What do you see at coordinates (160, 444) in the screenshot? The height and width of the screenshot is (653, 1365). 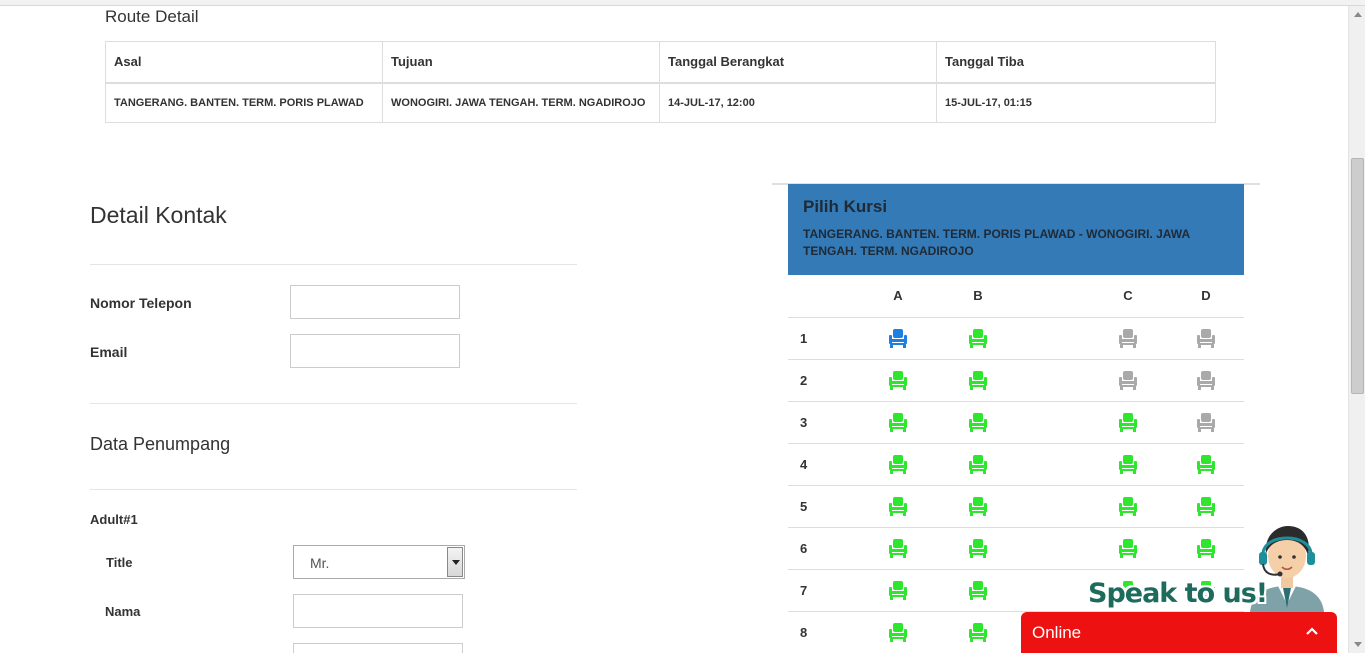 I see `passenger-heading: Data Penumpang` at bounding box center [160, 444].